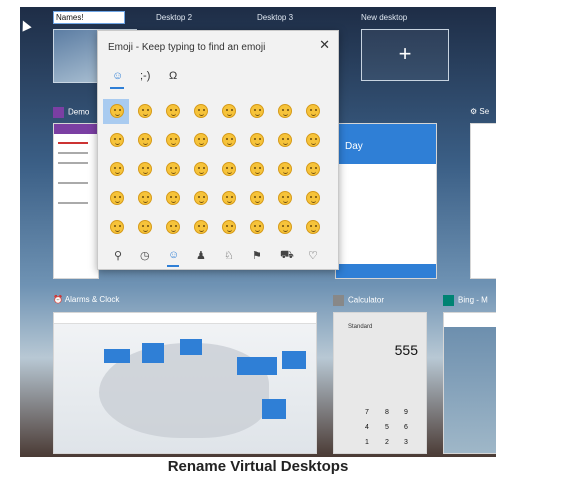 The image size is (586, 497). Describe the element at coordinates (367, 427) in the screenshot. I see `calc-key-4: 4` at that location.